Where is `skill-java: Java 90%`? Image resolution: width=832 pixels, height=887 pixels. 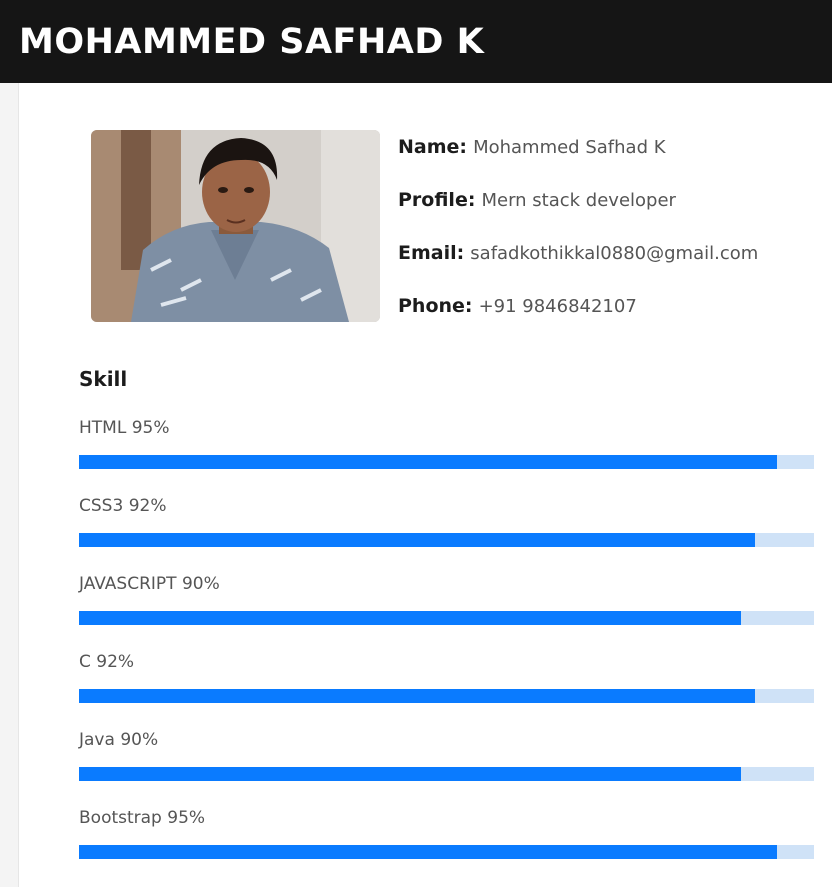
skill-java: Java 90% is located at coordinates (446, 766).